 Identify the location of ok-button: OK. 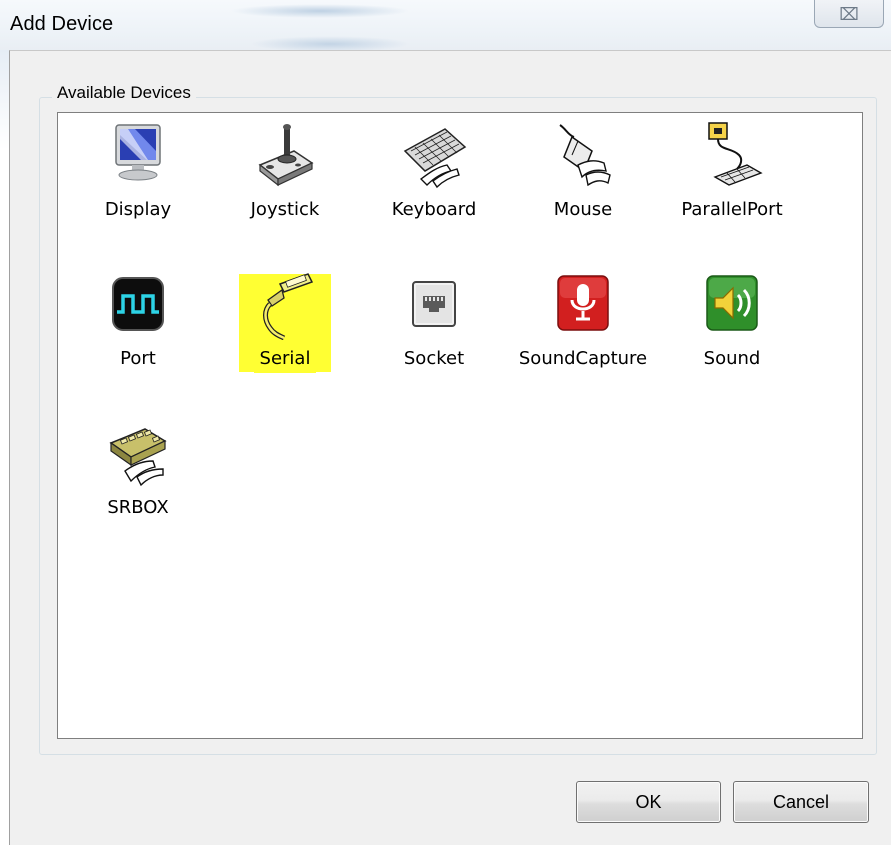
(648, 802).